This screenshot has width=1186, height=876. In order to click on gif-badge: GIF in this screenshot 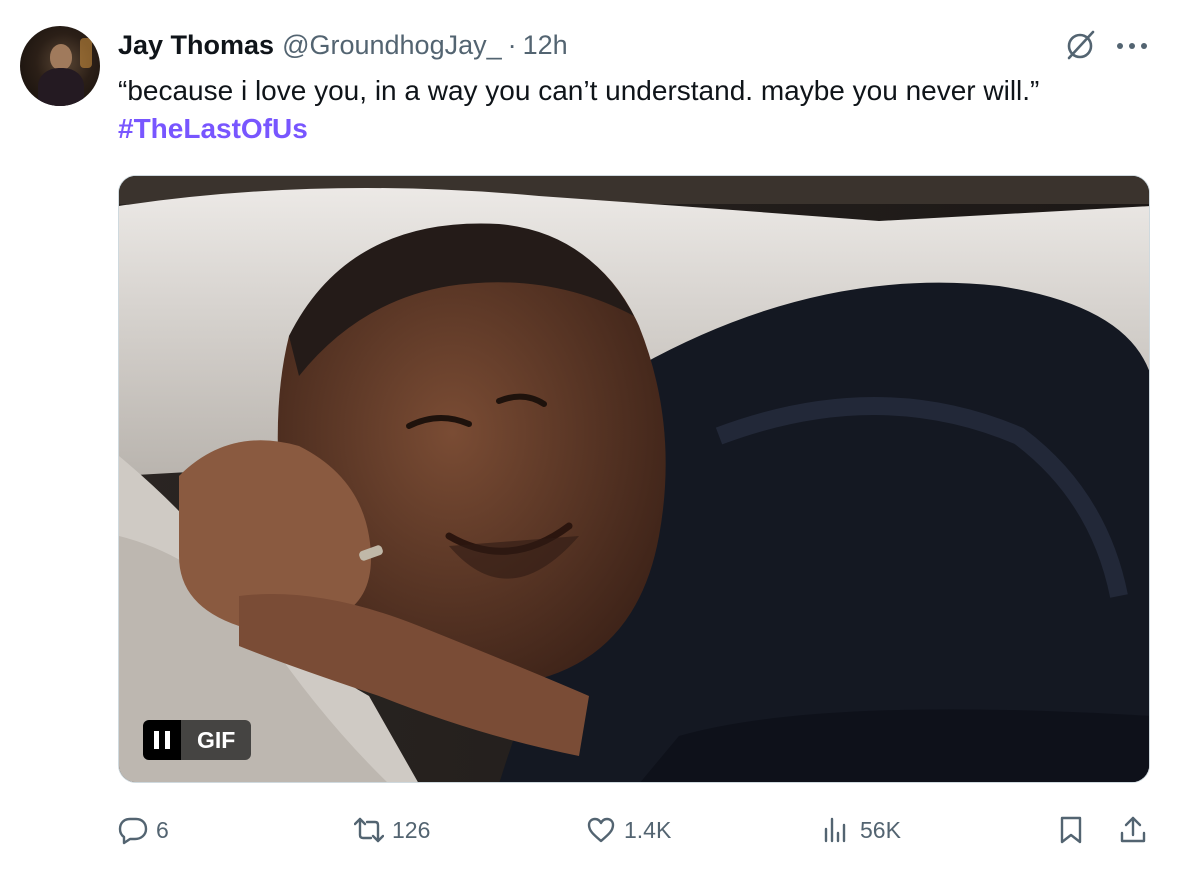, I will do `click(197, 740)`.